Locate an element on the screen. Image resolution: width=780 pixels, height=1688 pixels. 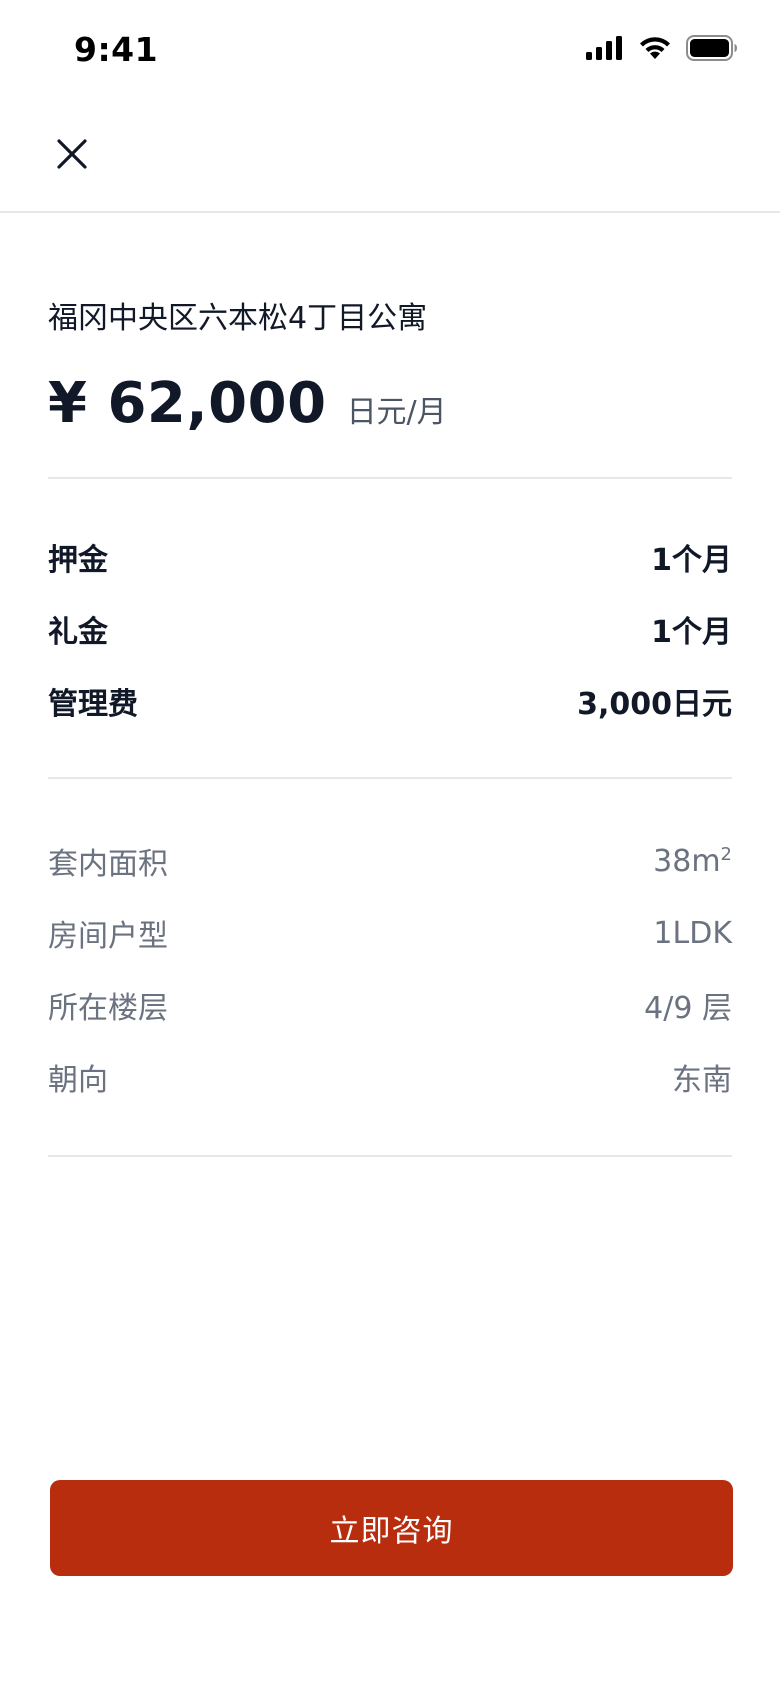
status-time: 9:41 is located at coordinates (116, 49).